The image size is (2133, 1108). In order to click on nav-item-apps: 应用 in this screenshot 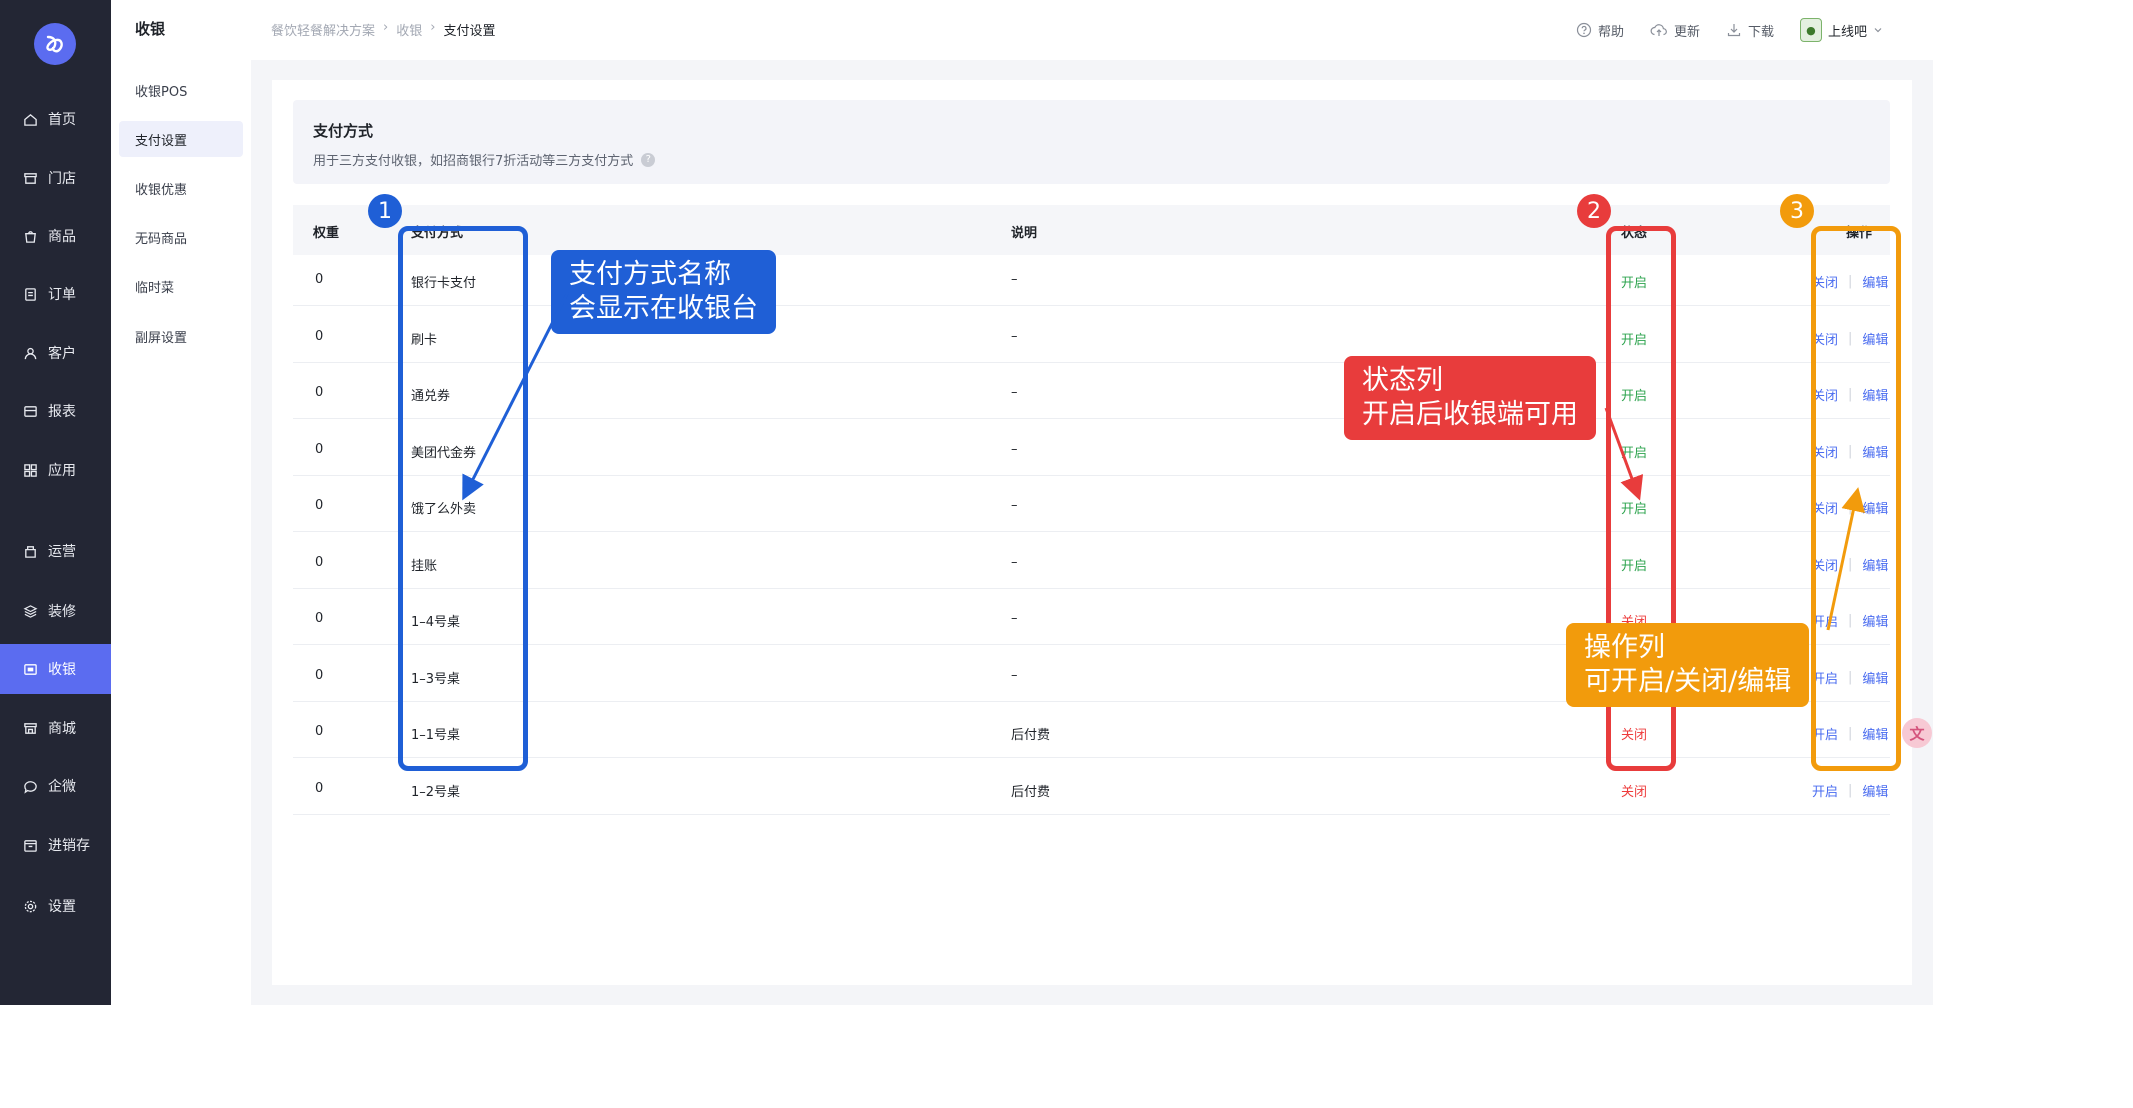, I will do `click(55, 470)`.